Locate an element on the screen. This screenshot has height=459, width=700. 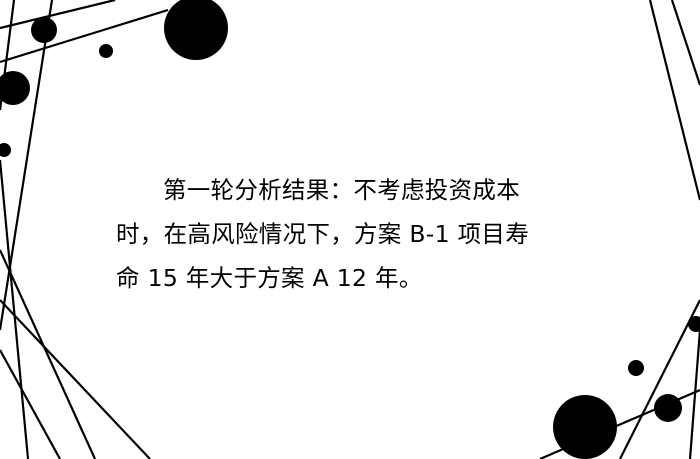
dot-small-bottom is located at coordinates (636, 368).